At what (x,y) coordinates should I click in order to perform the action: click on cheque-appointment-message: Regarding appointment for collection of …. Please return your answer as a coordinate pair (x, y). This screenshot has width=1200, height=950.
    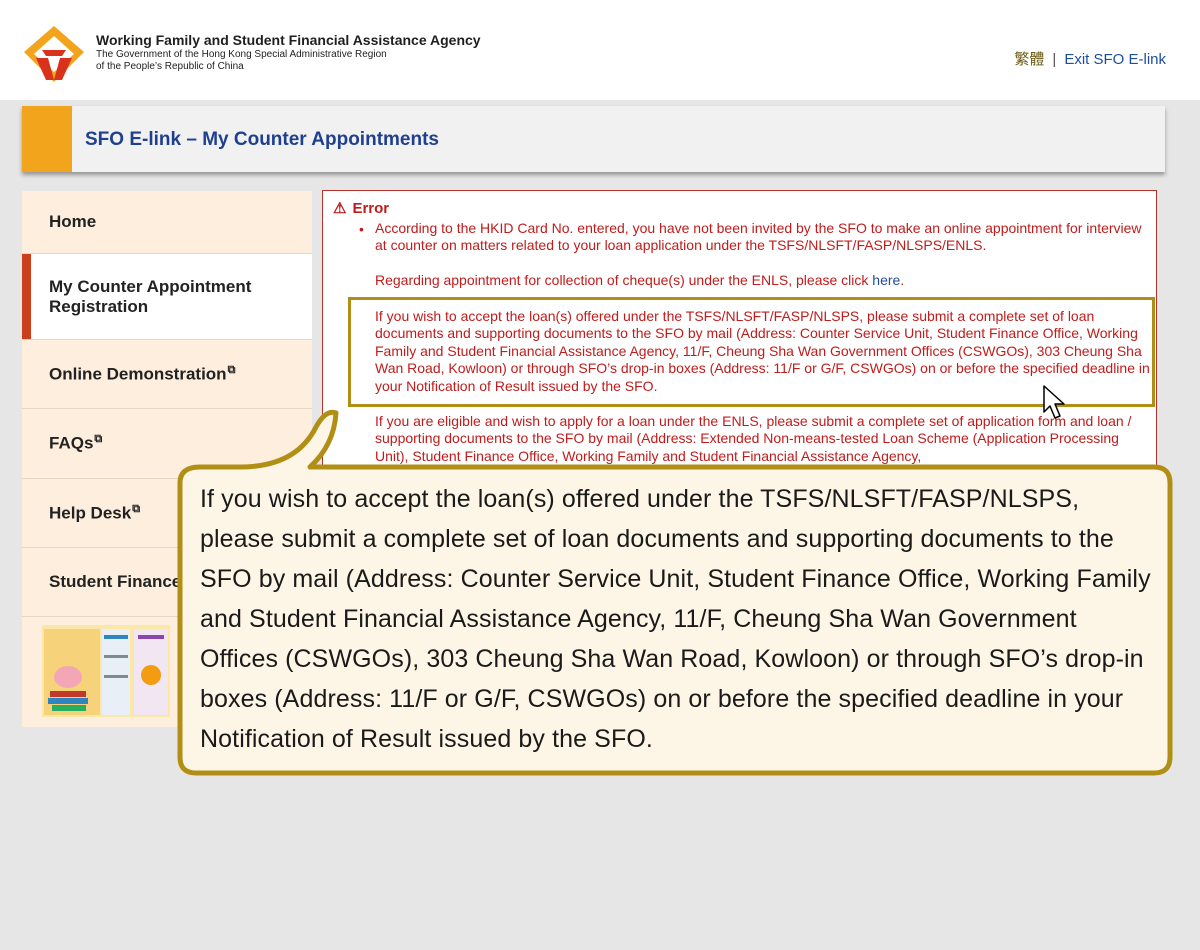
    Looking at the image, I should click on (762, 280).